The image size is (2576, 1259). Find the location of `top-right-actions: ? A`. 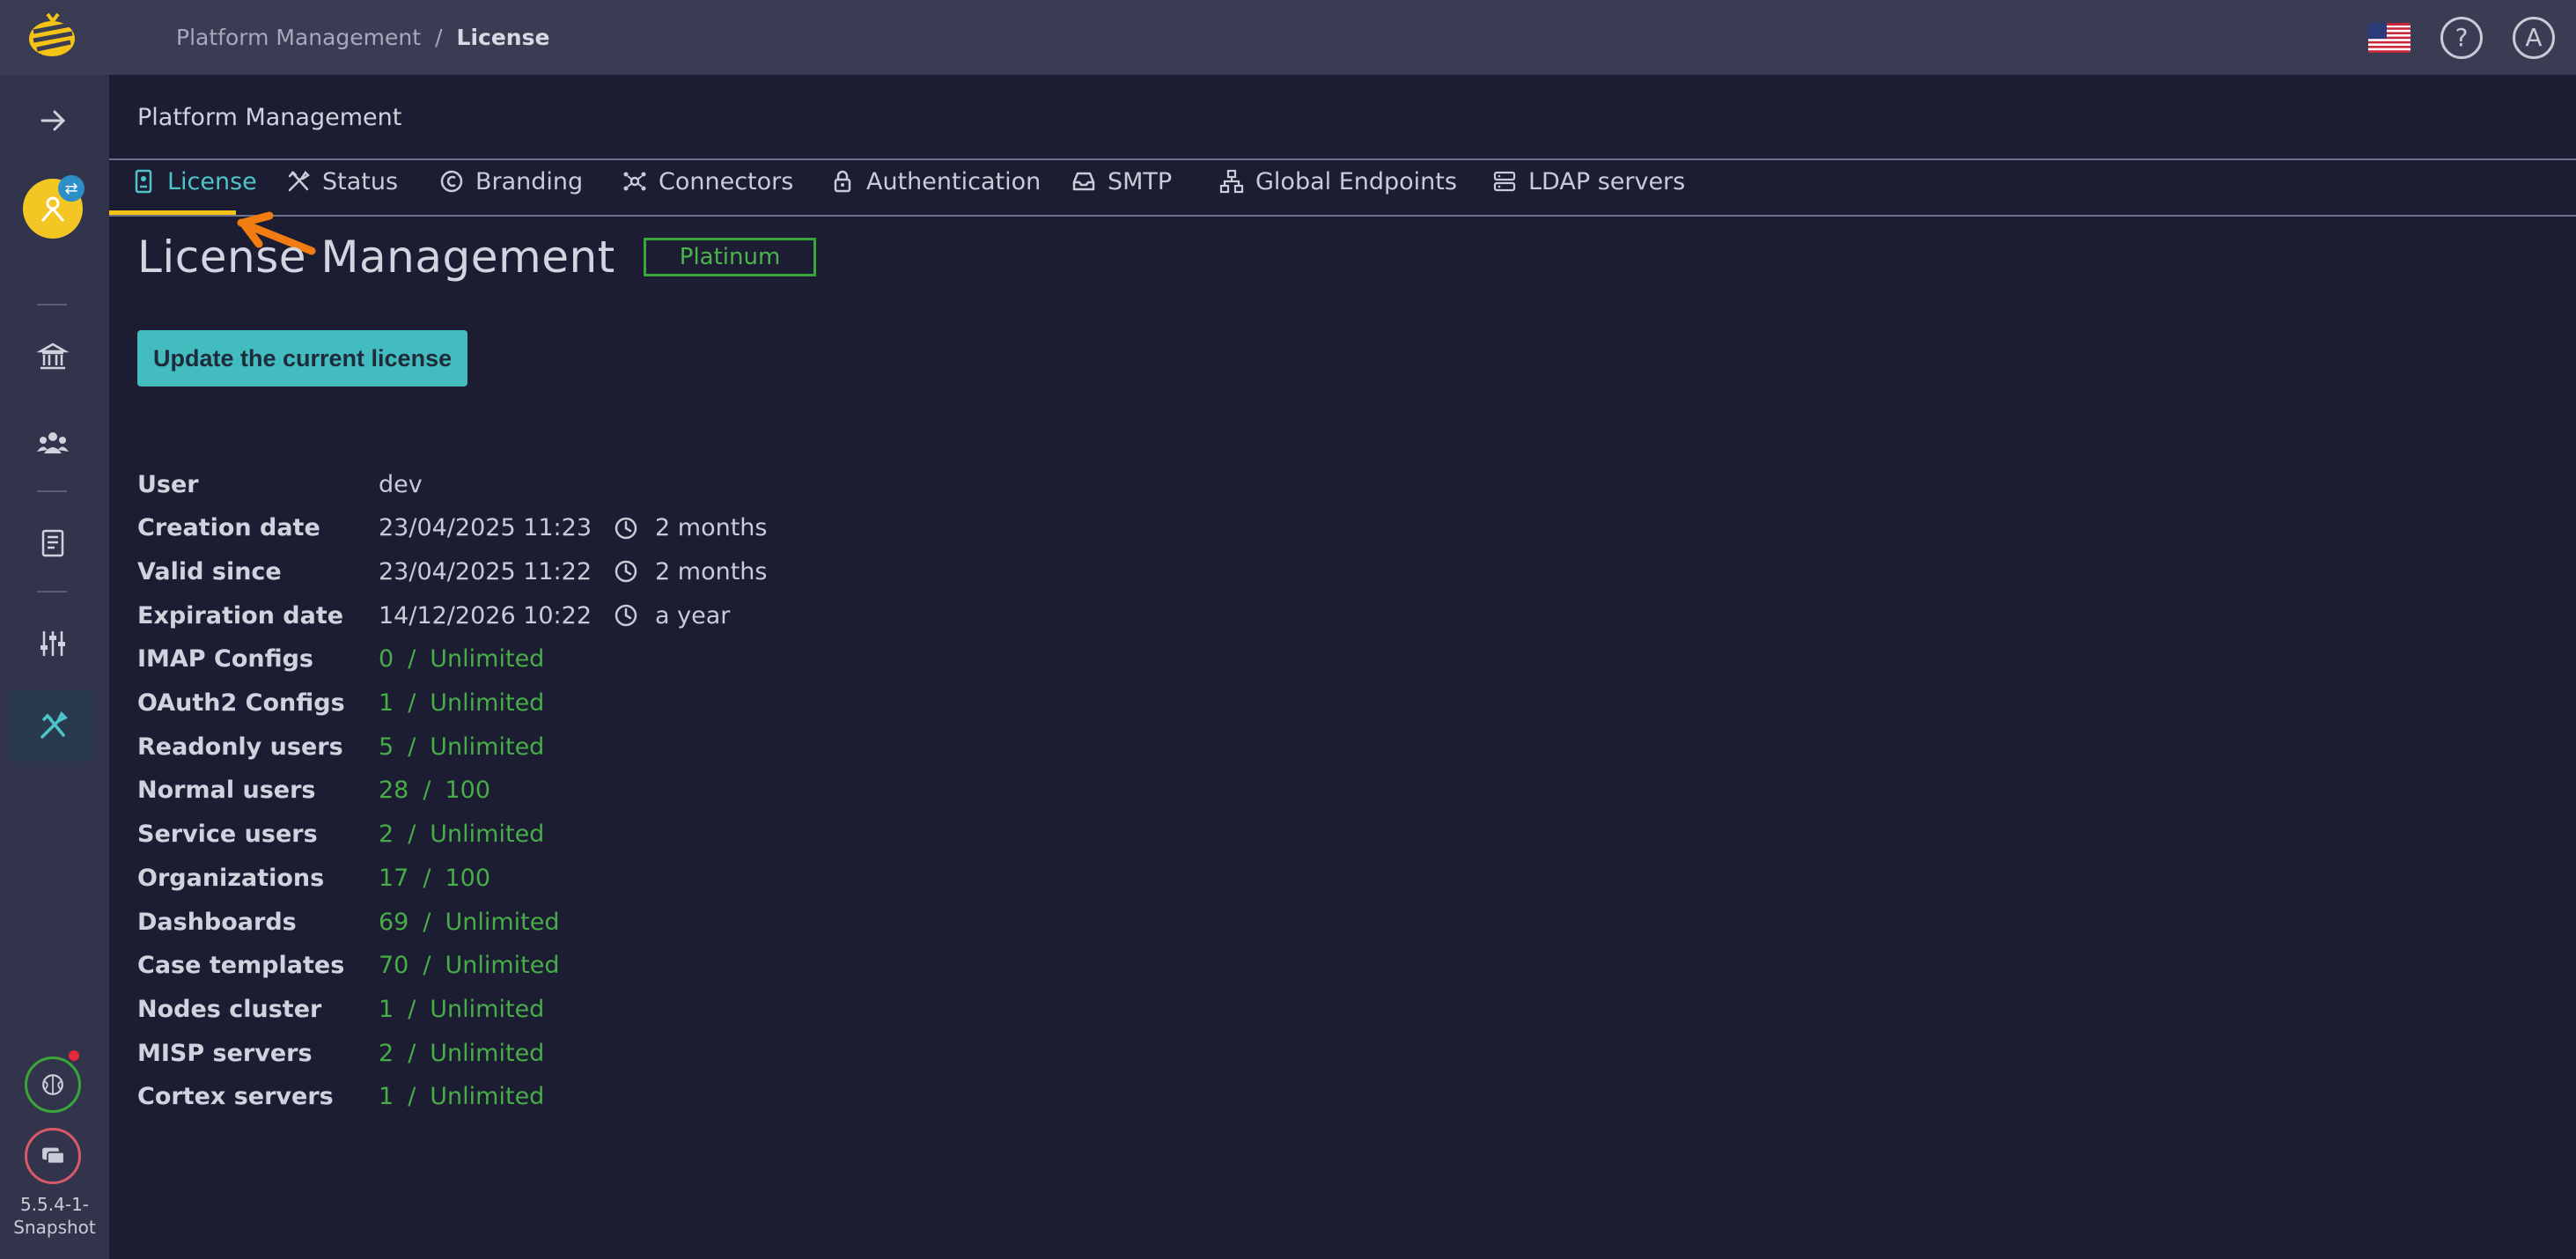

top-right-actions: ? A is located at coordinates (2462, 38).